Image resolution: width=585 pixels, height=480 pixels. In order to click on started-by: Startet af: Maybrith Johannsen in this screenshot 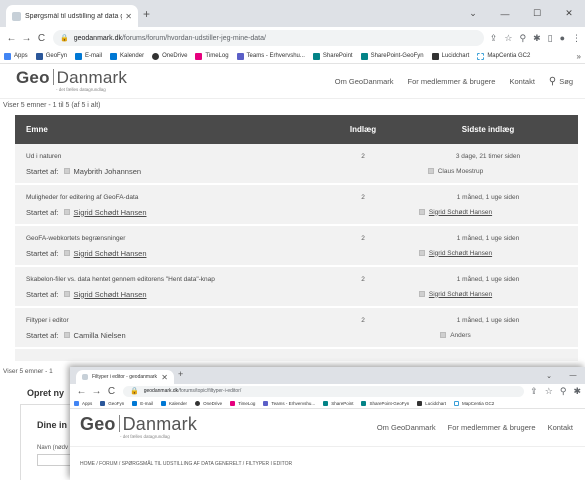, I will do `click(84, 171)`.